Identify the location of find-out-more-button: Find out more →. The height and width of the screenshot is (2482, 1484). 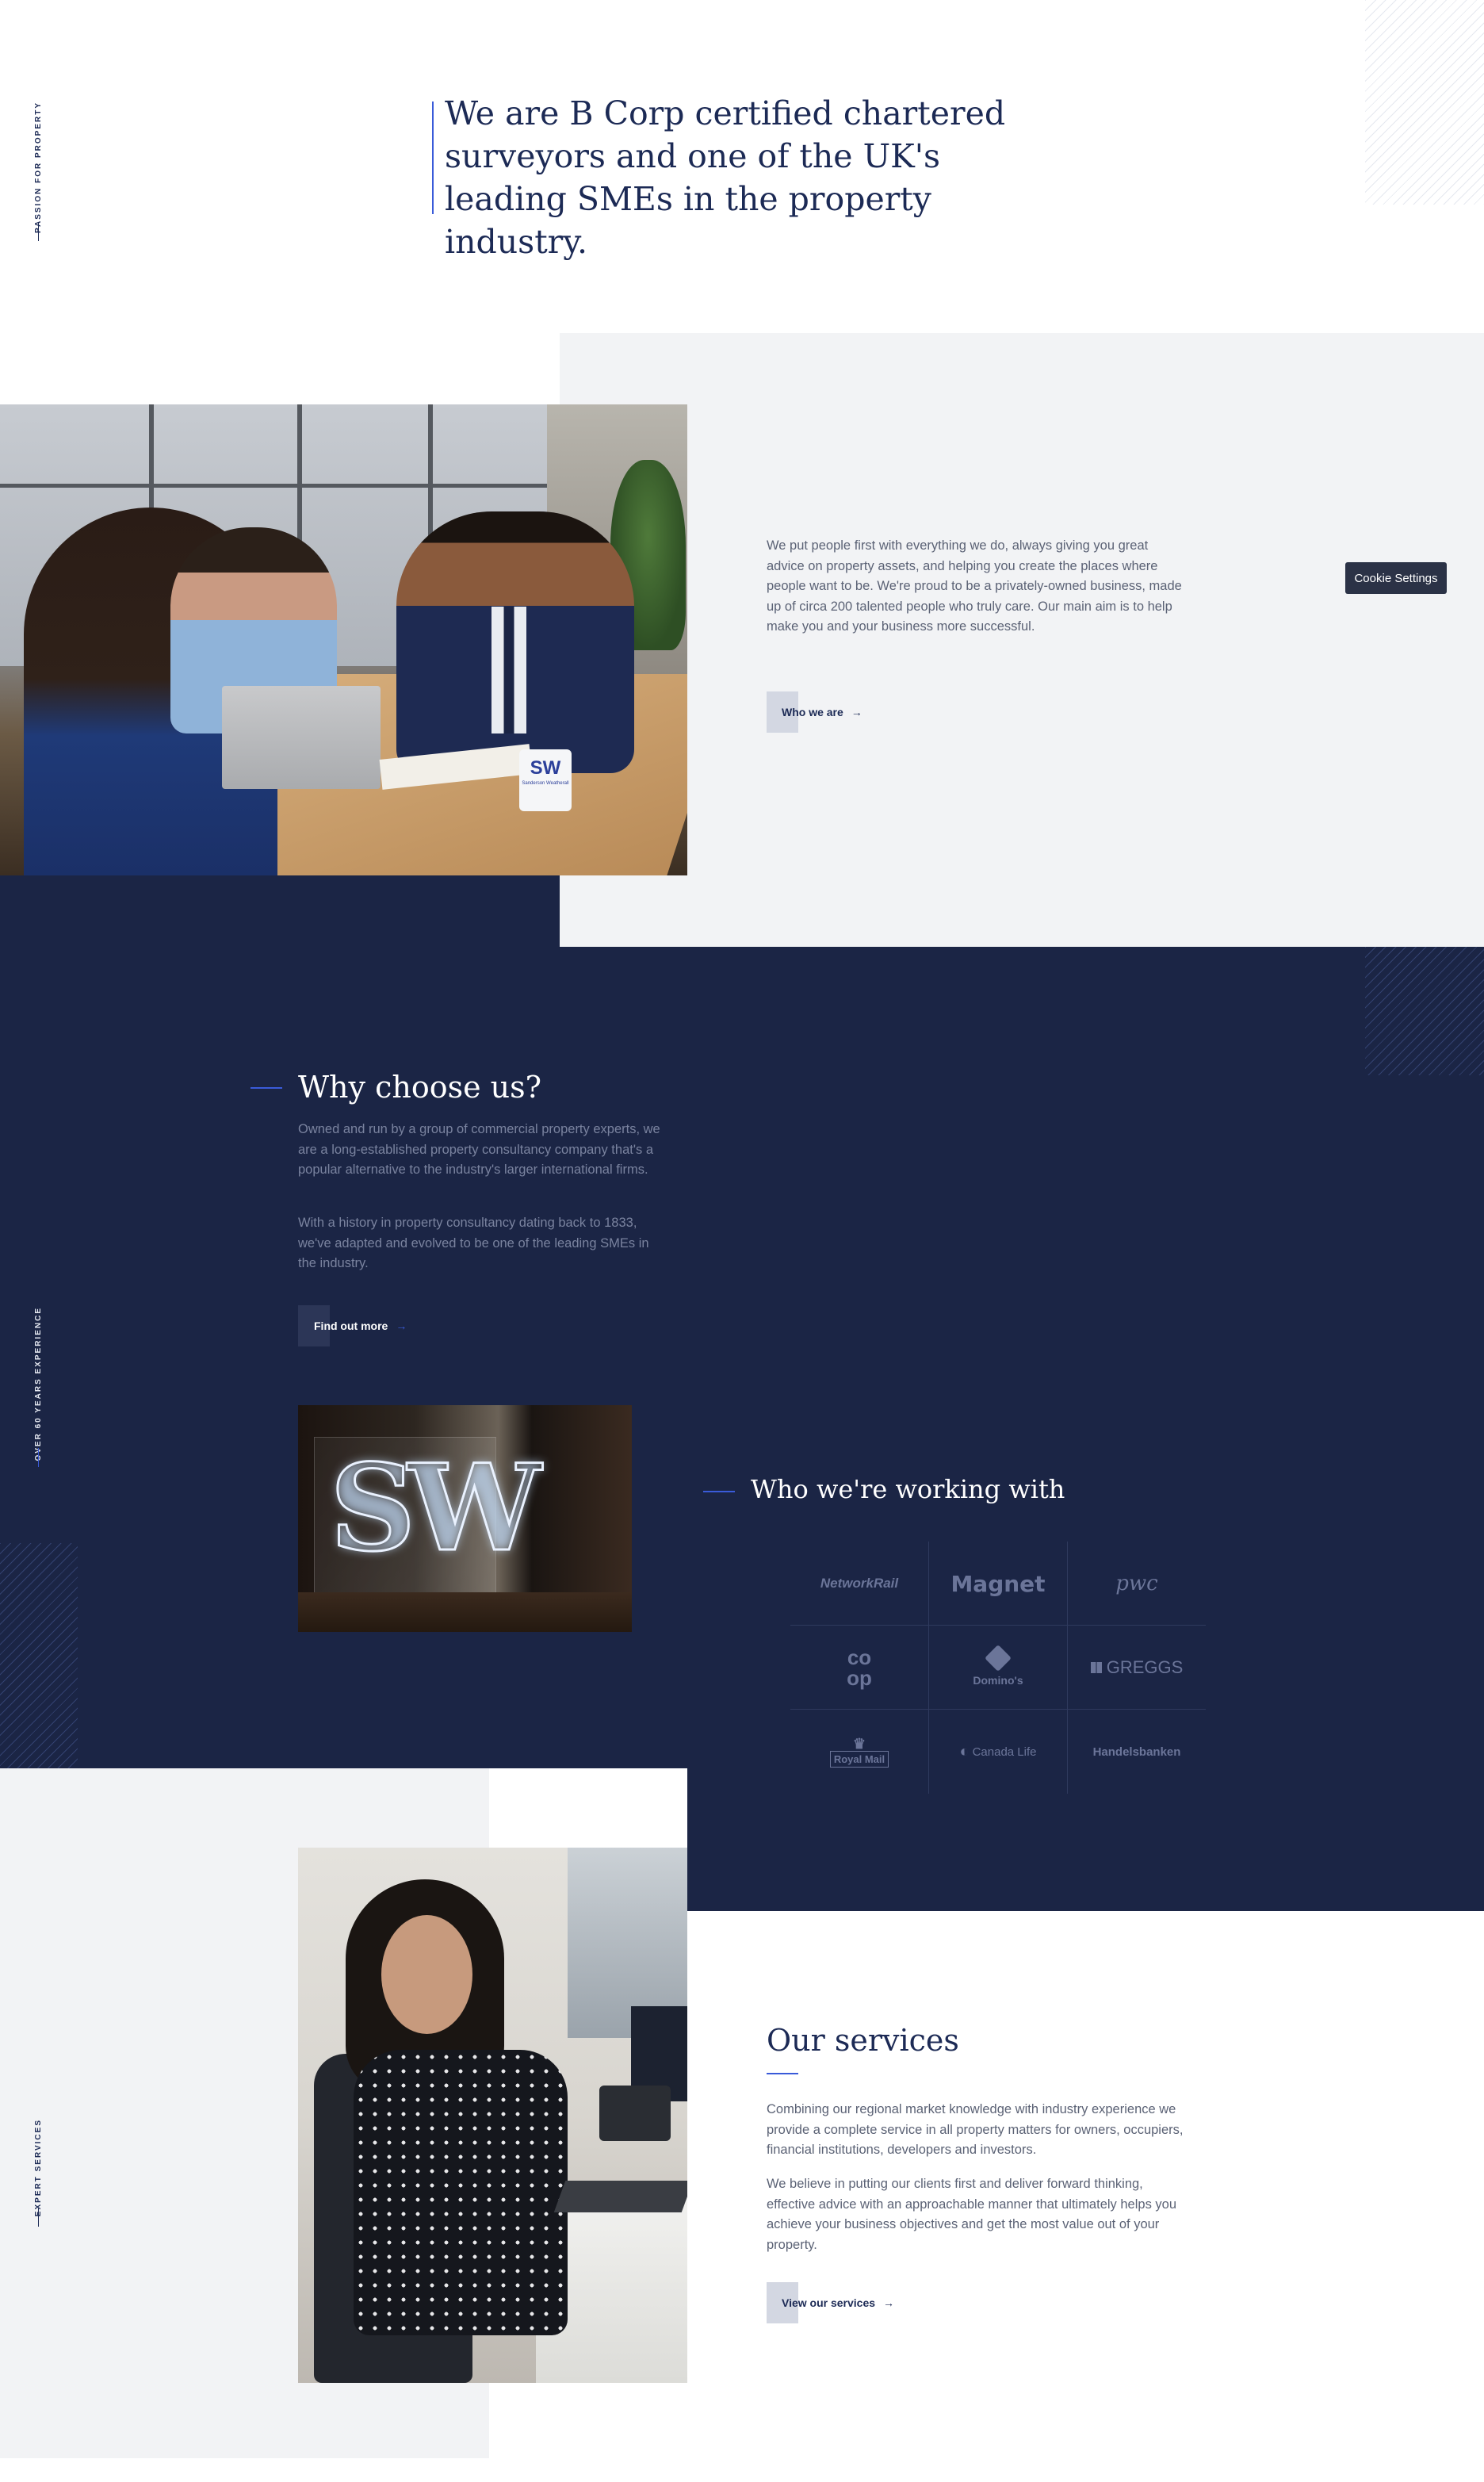
(365, 1325).